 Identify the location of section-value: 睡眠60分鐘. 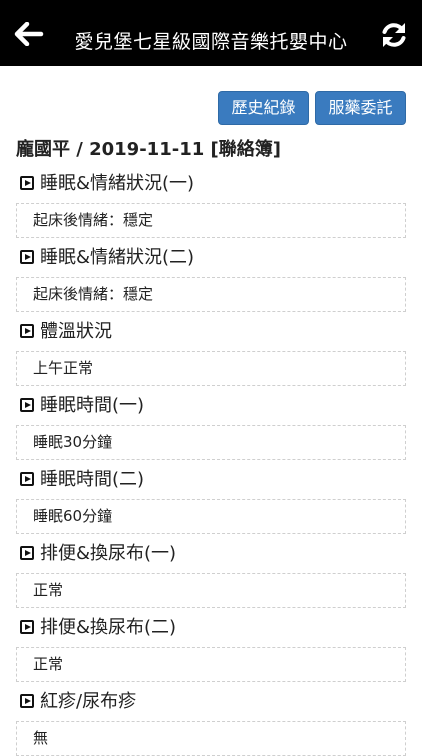
(211, 516).